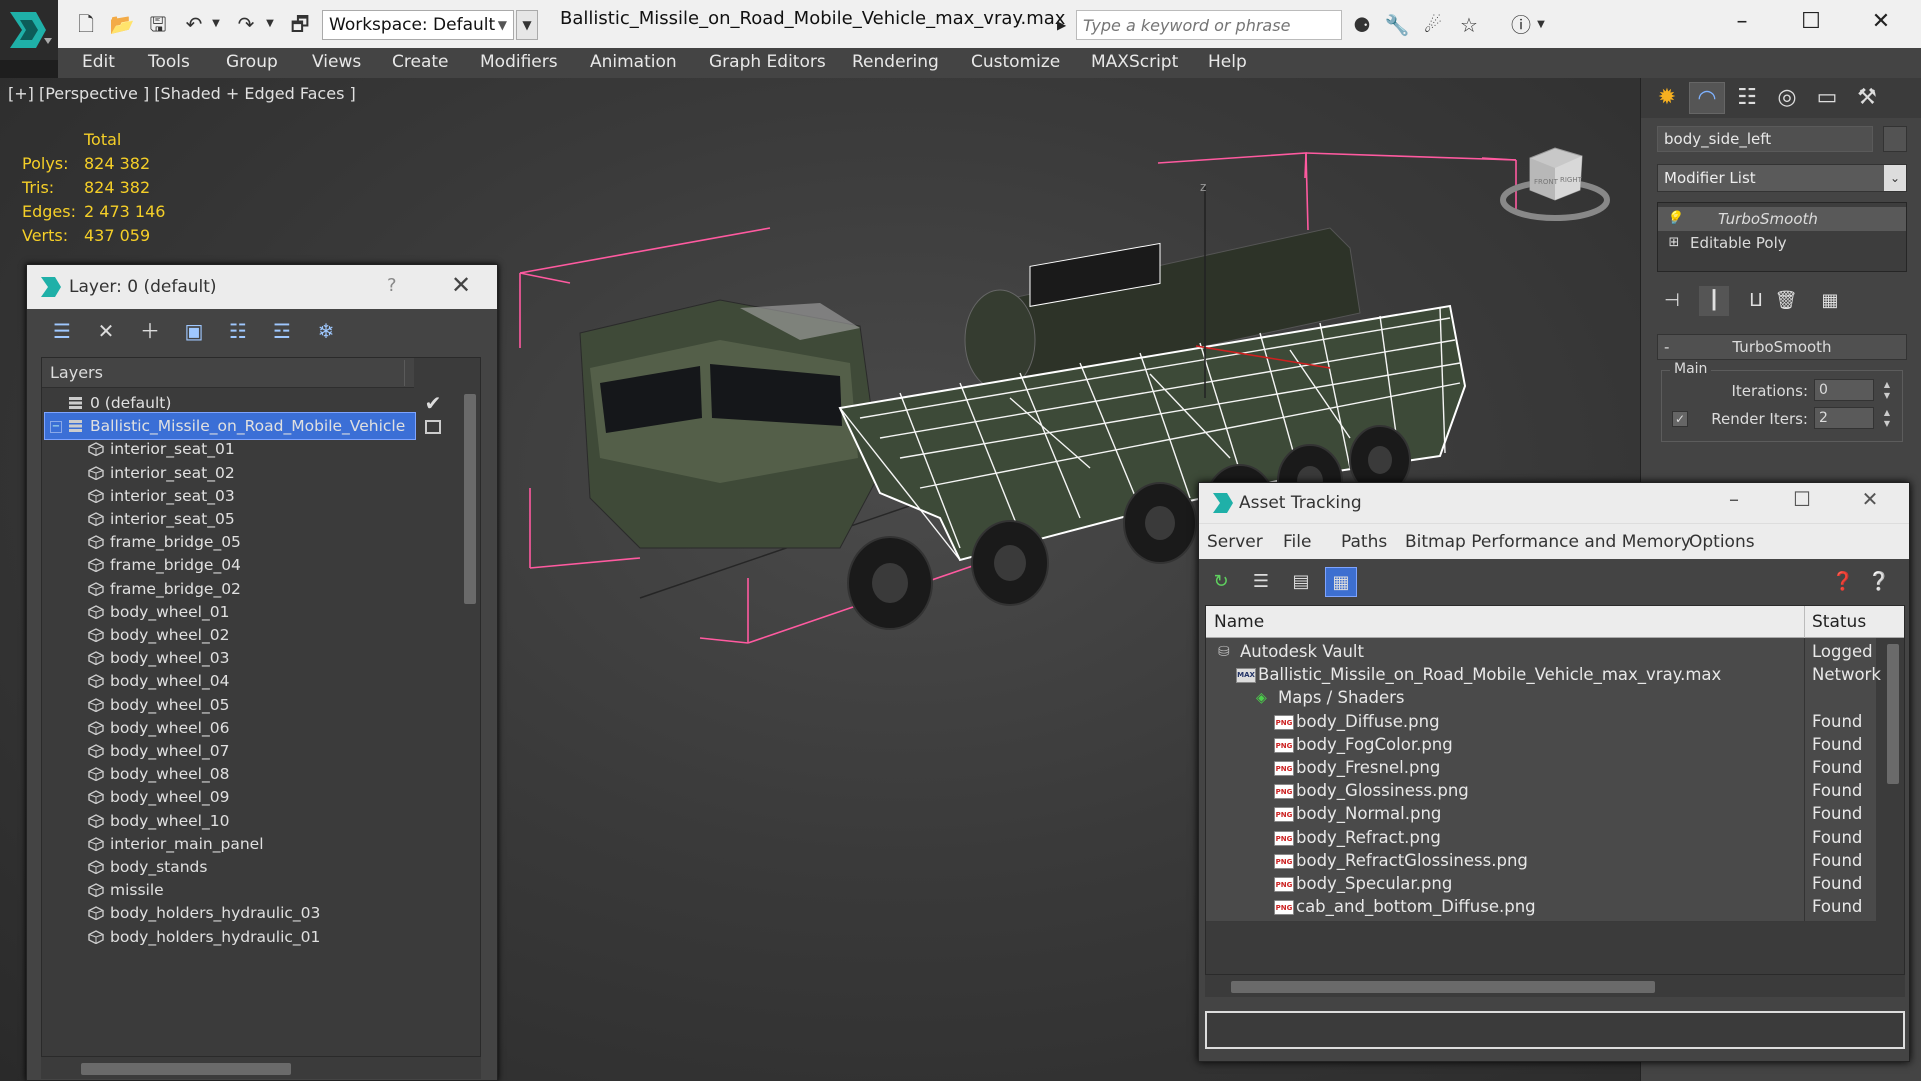 The height and width of the screenshot is (1081, 1921). What do you see at coordinates (252, 62) in the screenshot?
I see `menu-group: Group` at bounding box center [252, 62].